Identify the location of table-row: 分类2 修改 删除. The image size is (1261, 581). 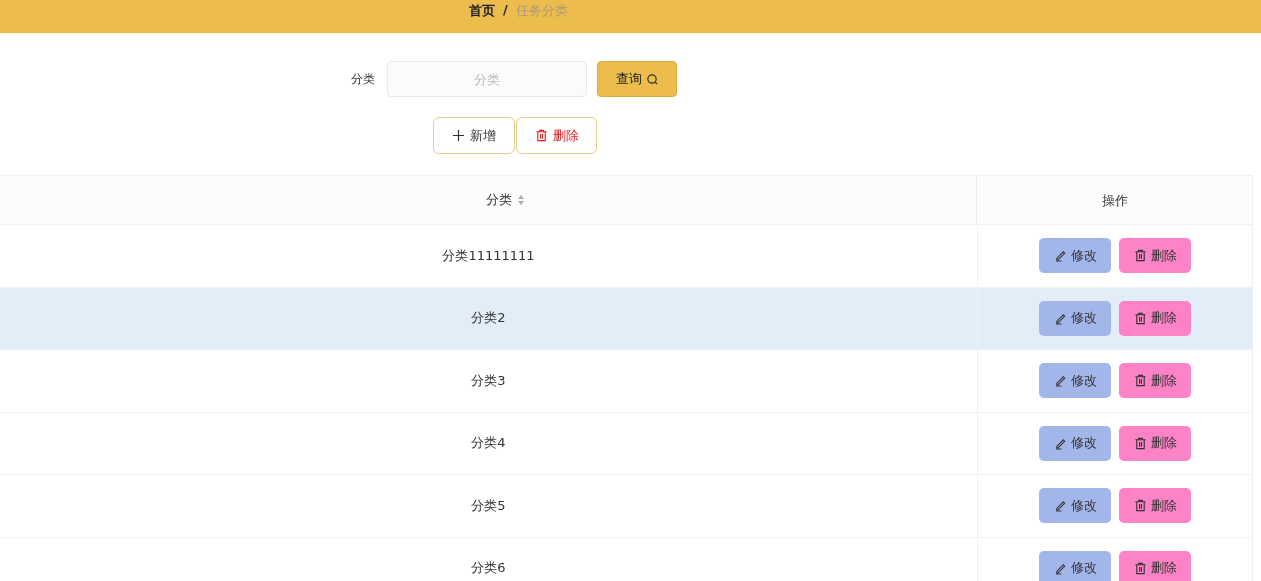
(626, 318).